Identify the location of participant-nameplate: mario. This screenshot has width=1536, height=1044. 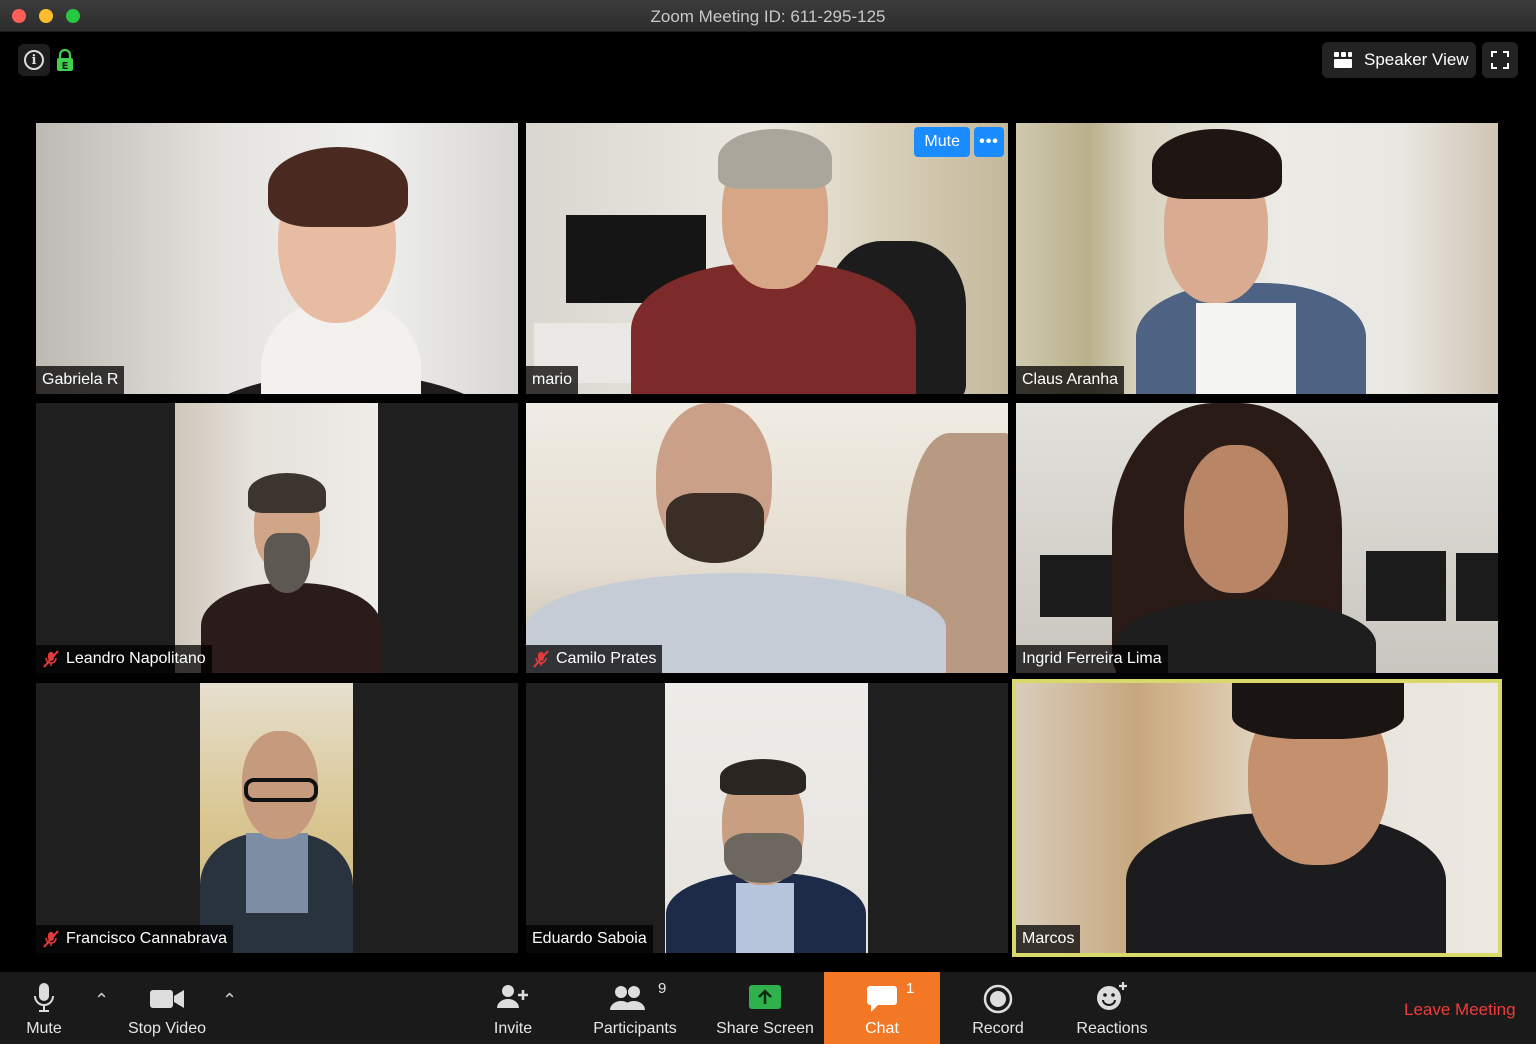
(552, 380).